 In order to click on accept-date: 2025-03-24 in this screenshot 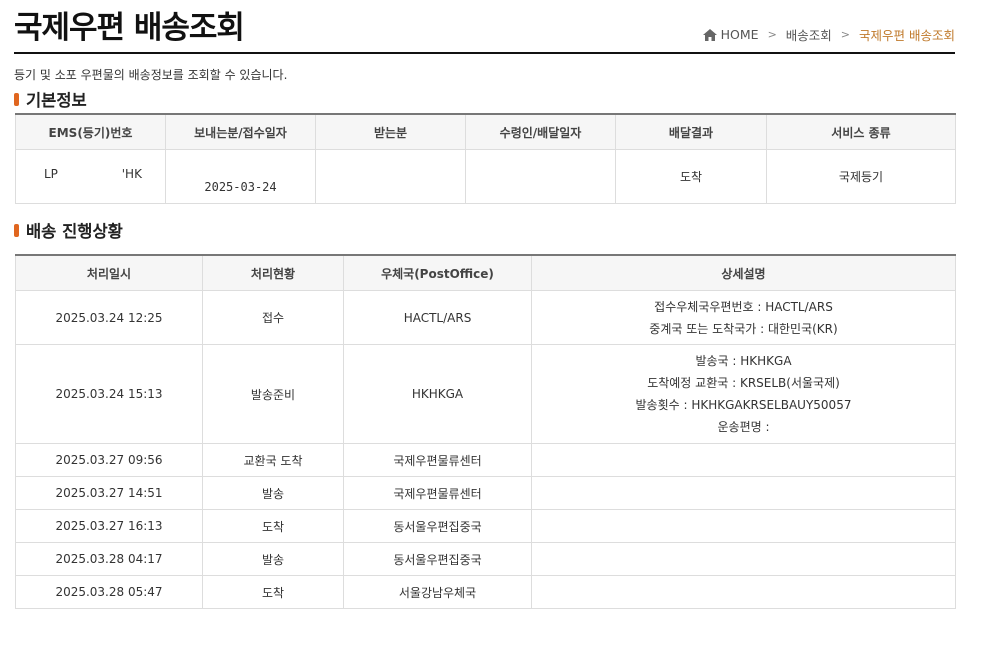, I will do `click(240, 187)`.